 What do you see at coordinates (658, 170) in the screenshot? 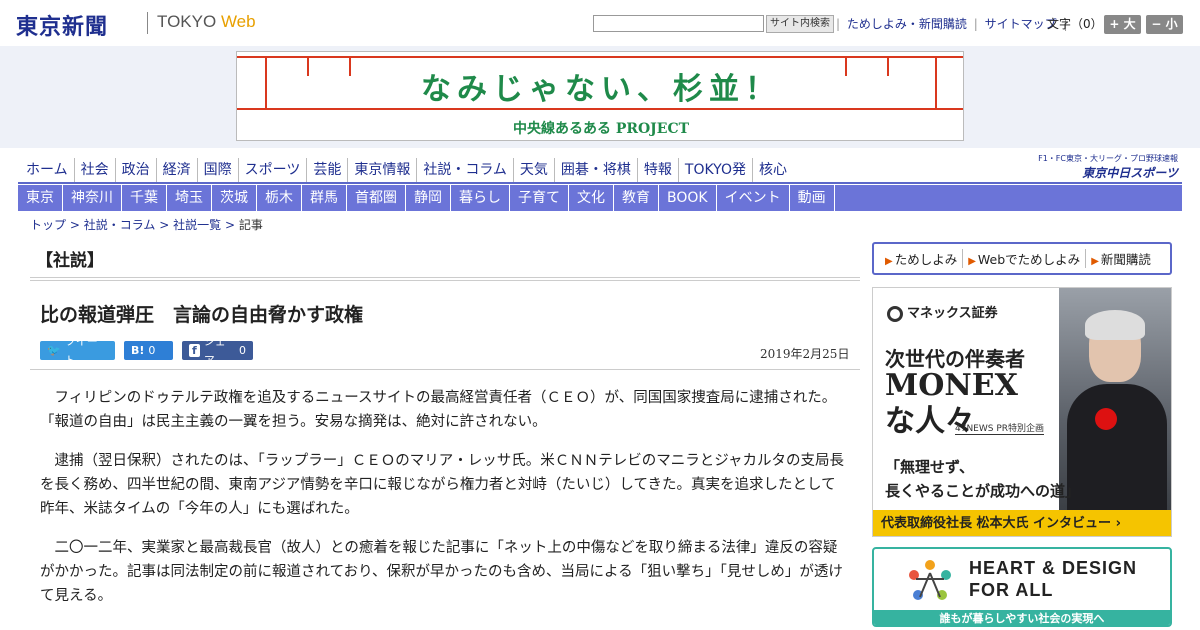
I see `nav-special-report: 特報` at bounding box center [658, 170].